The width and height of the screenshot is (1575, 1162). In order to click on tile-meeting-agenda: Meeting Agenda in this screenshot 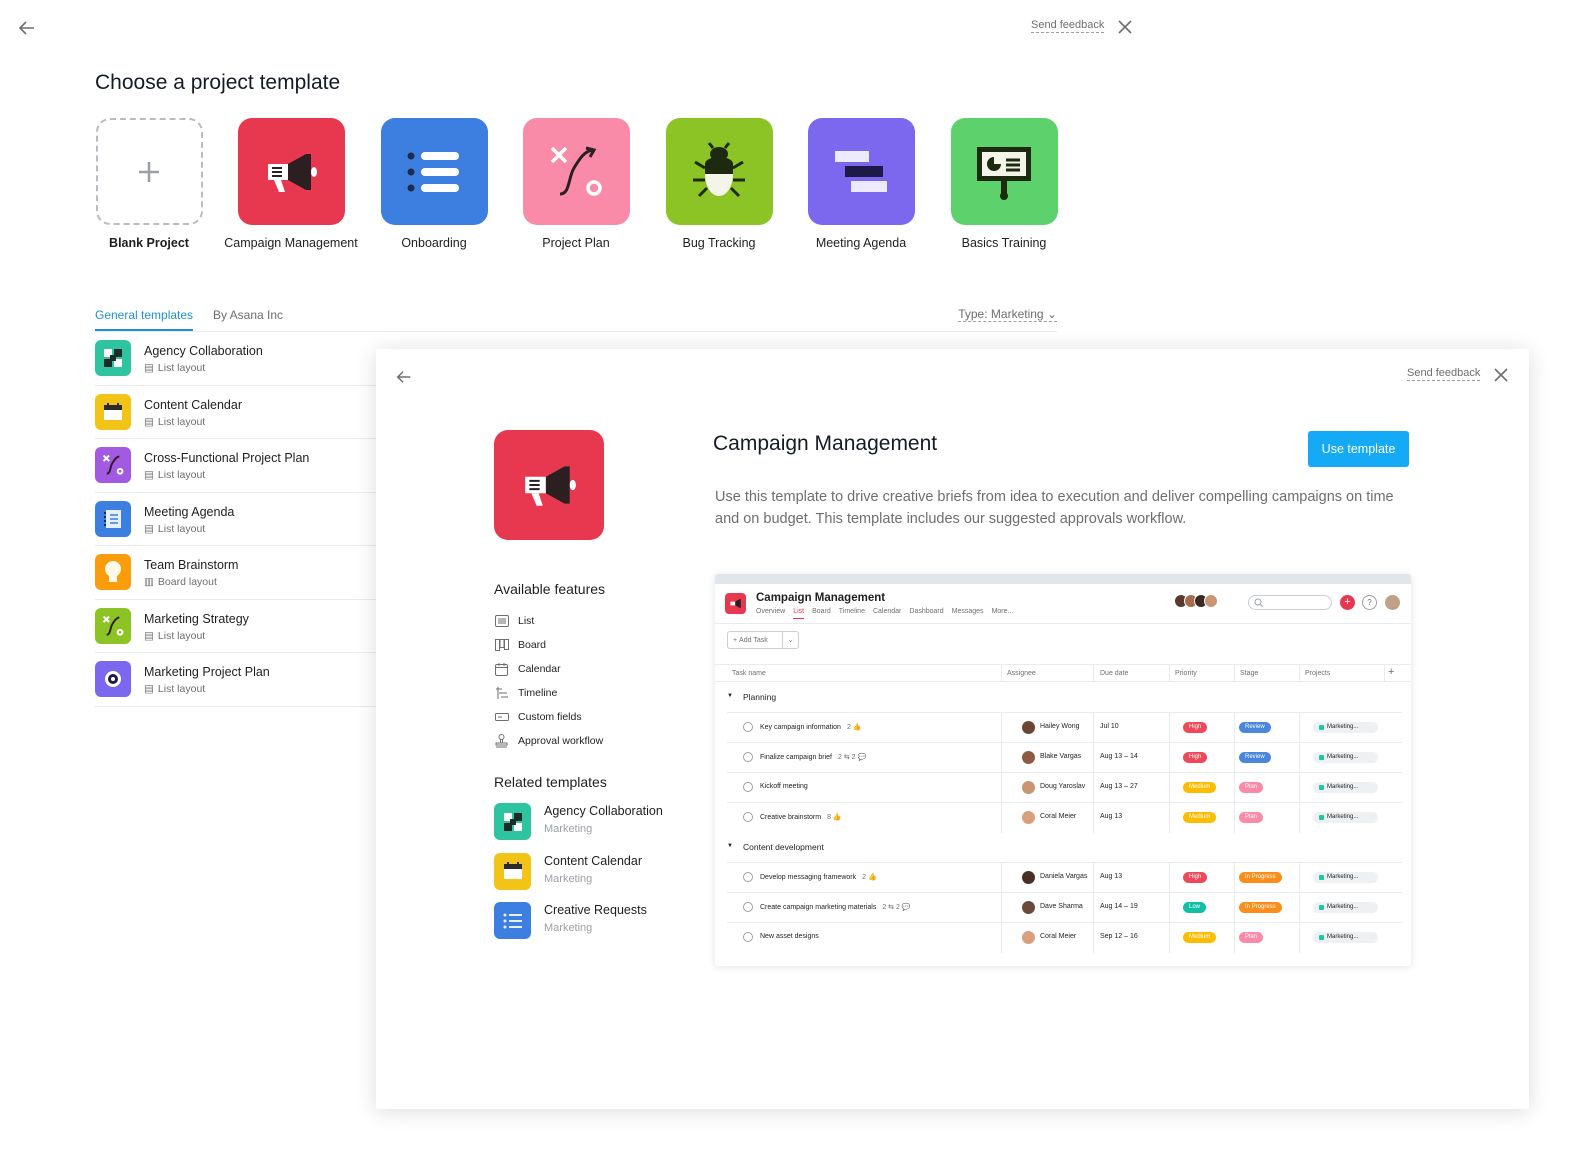, I will do `click(861, 184)`.